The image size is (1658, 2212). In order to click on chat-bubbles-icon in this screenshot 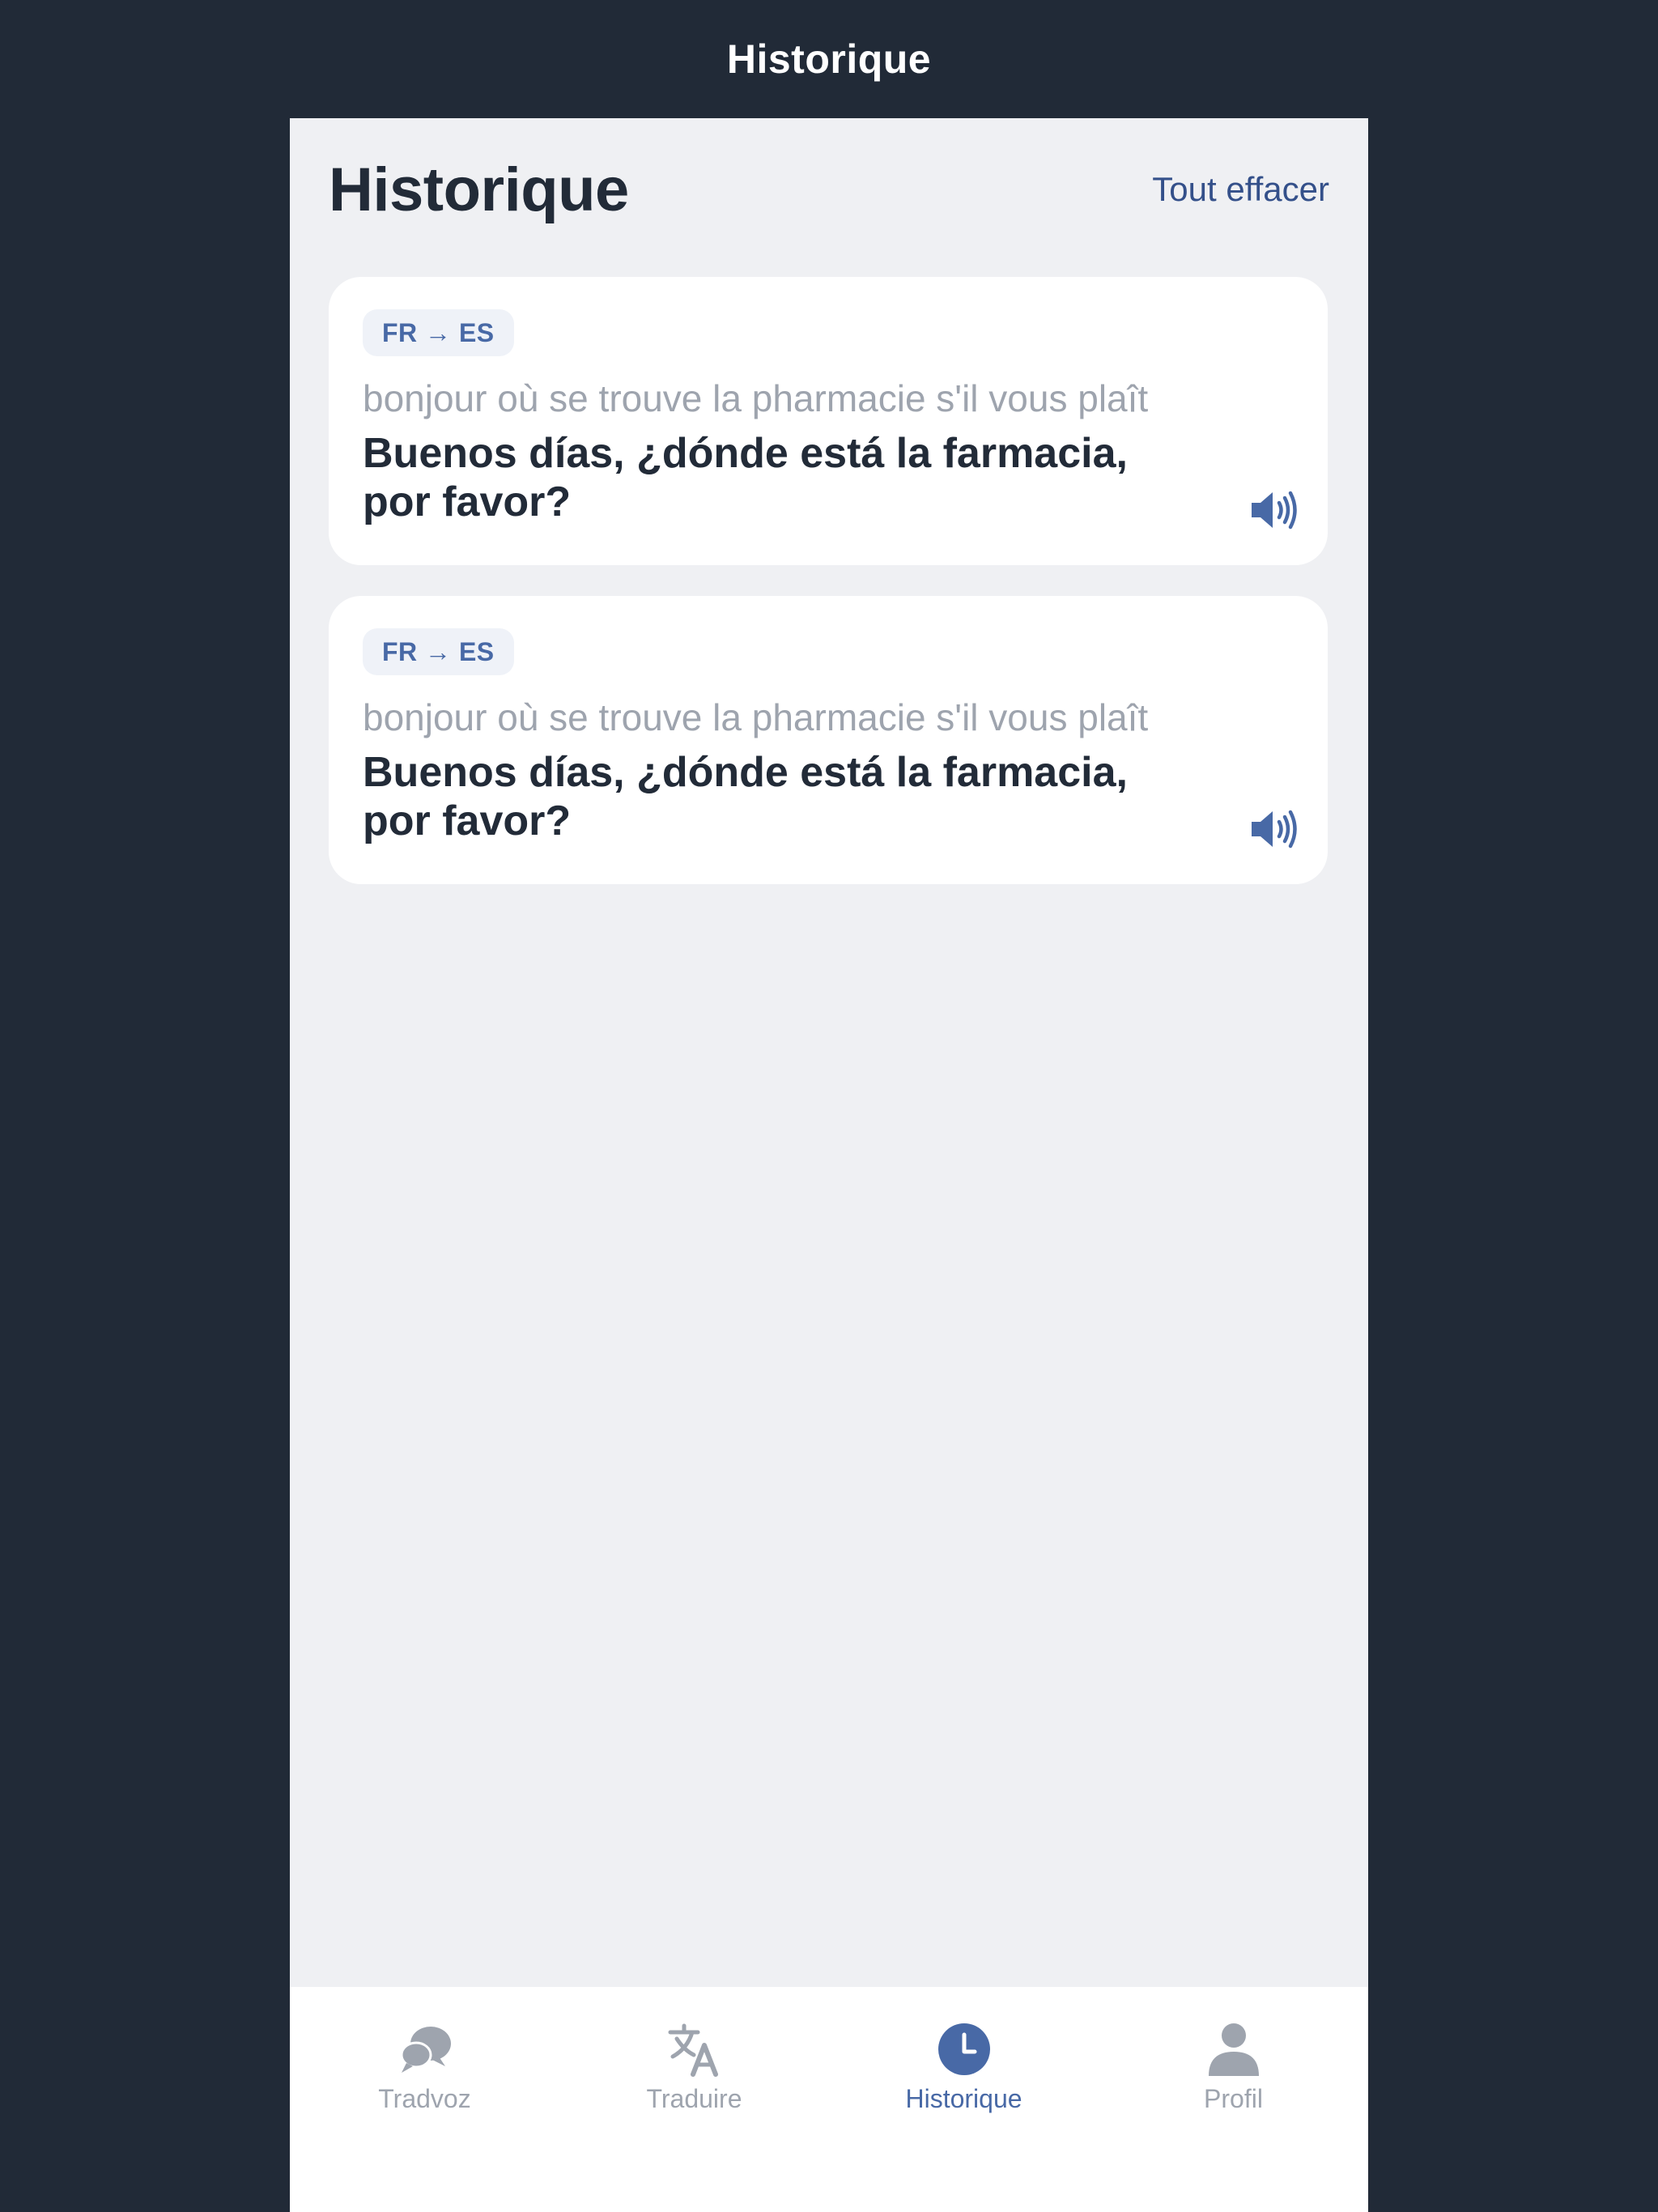, I will do `click(425, 2050)`.